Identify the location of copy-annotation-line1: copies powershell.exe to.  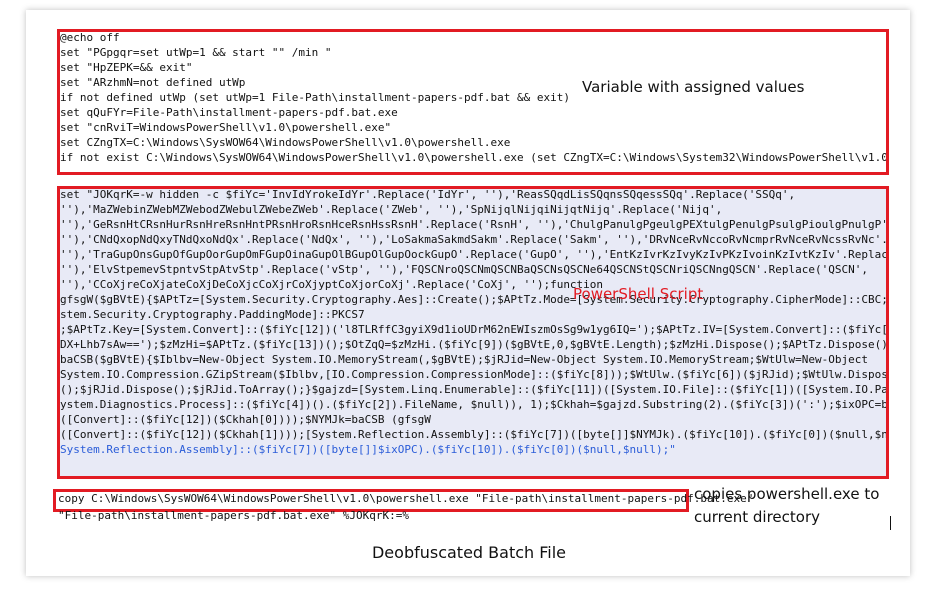
(787, 494).